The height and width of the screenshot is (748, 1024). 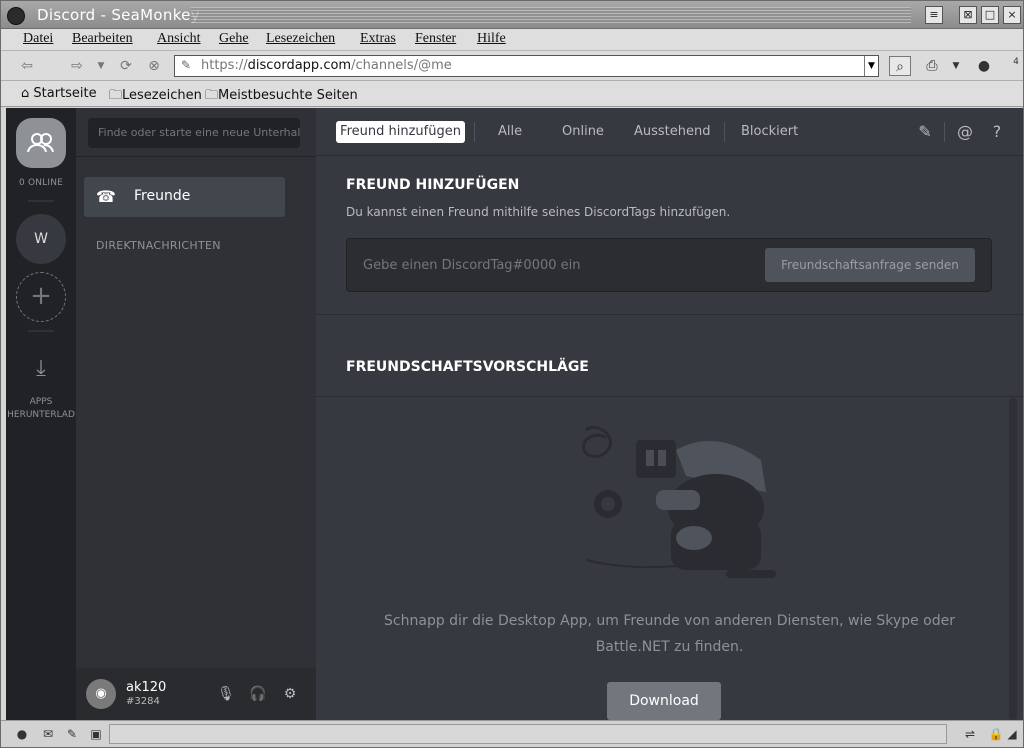 What do you see at coordinates (1012, 15) in the screenshot?
I see `close-icon: ×` at bounding box center [1012, 15].